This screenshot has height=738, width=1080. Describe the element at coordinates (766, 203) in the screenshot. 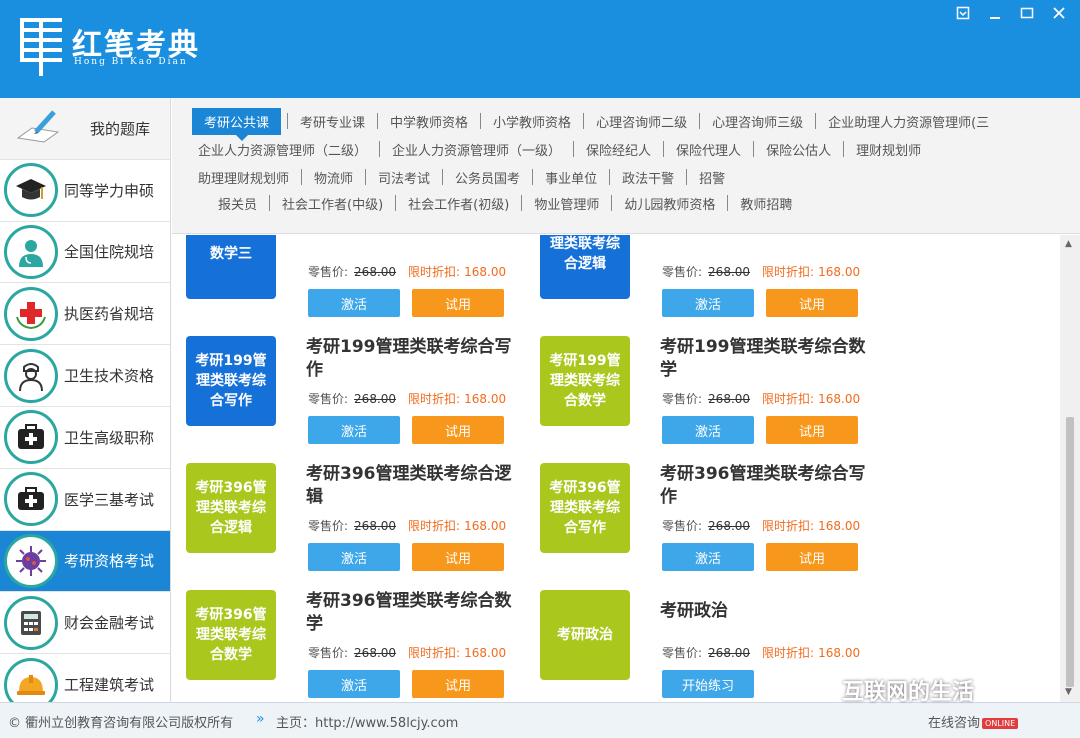

I see `tab-category: 教师招聘` at that location.